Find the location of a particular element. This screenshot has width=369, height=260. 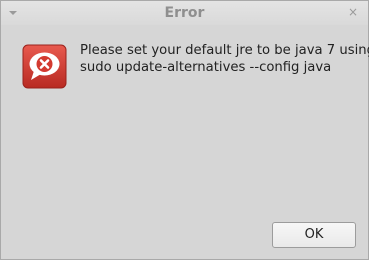

ok-button: OK is located at coordinates (314, 235).